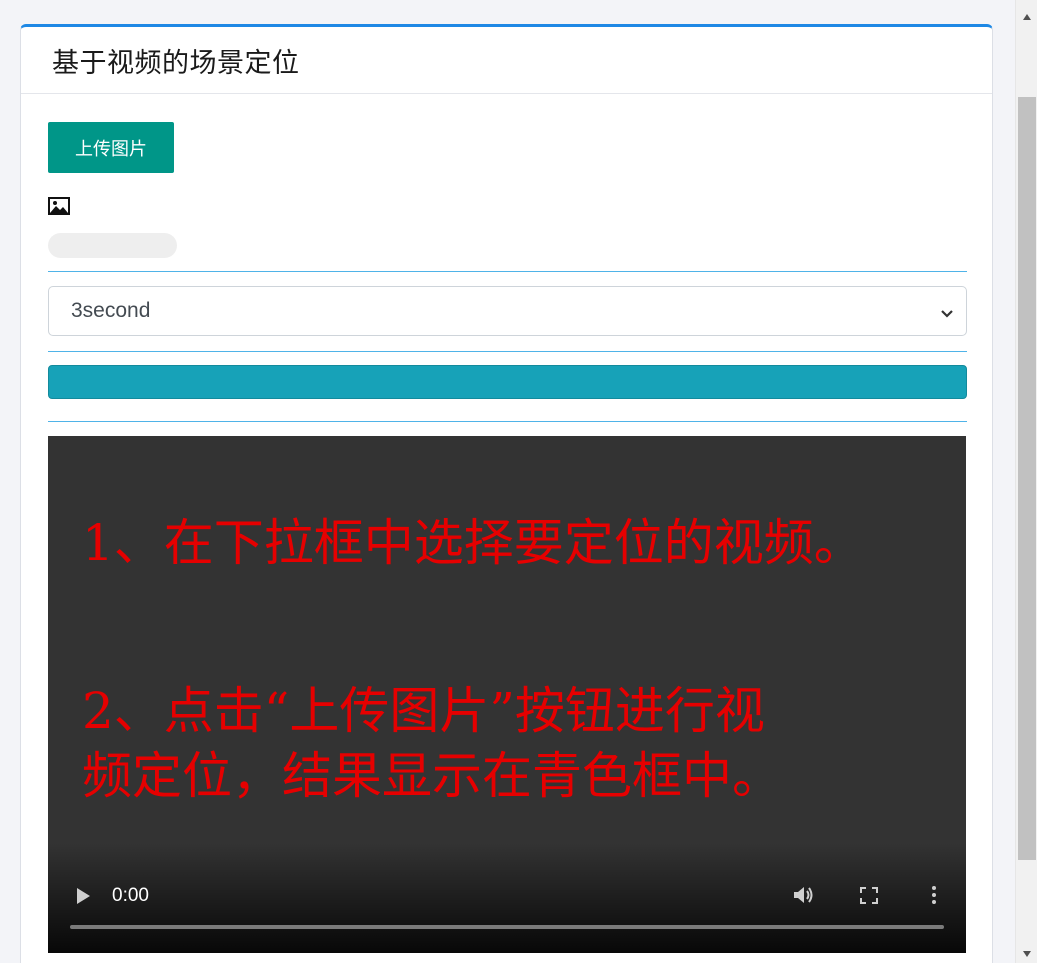 This screenshot has width=1037, height=963. What do you see at coordinates (83, 896) in the screenshot?
I see `play-icon` at bounding box center [83, 896].